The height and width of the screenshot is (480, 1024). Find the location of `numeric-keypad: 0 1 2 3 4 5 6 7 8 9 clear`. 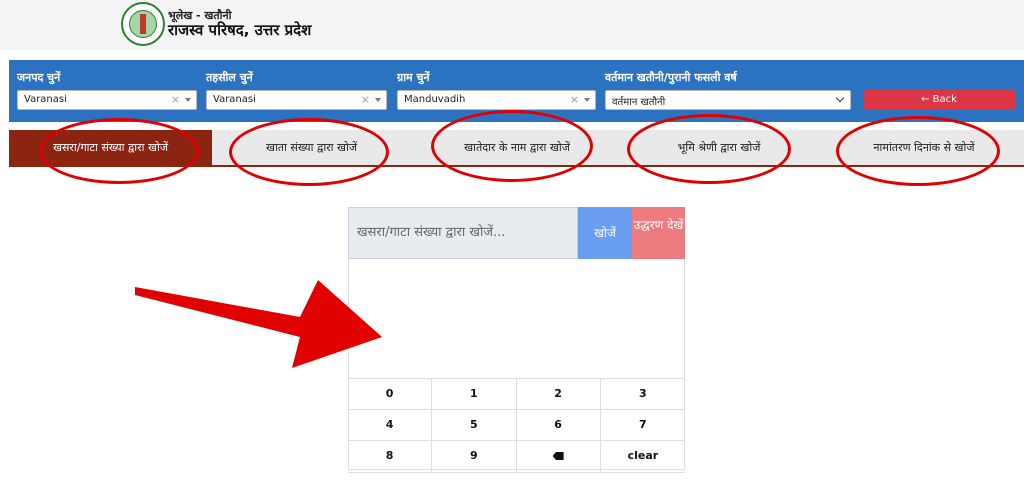

numeric-keypad: 0 1 2 3 4 5 6 7 8 9 clear is located at coordinates (516, 425).